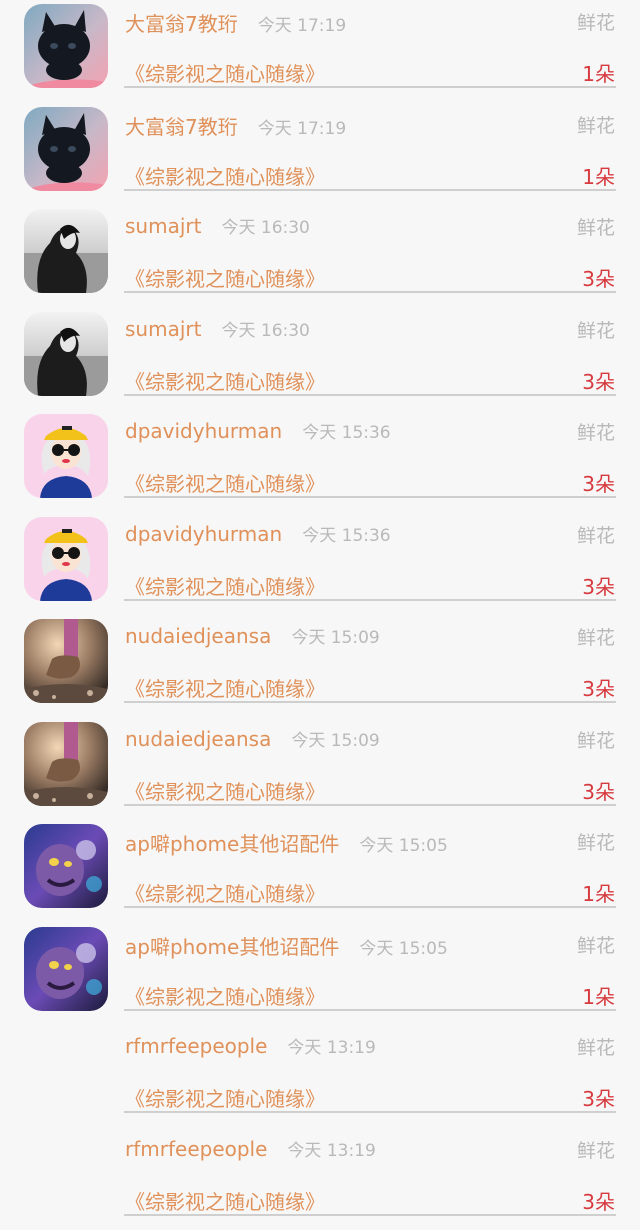 This screenshot has height=1230, width=640. I want to click on portrait-avatar-image, so click(66, 354).